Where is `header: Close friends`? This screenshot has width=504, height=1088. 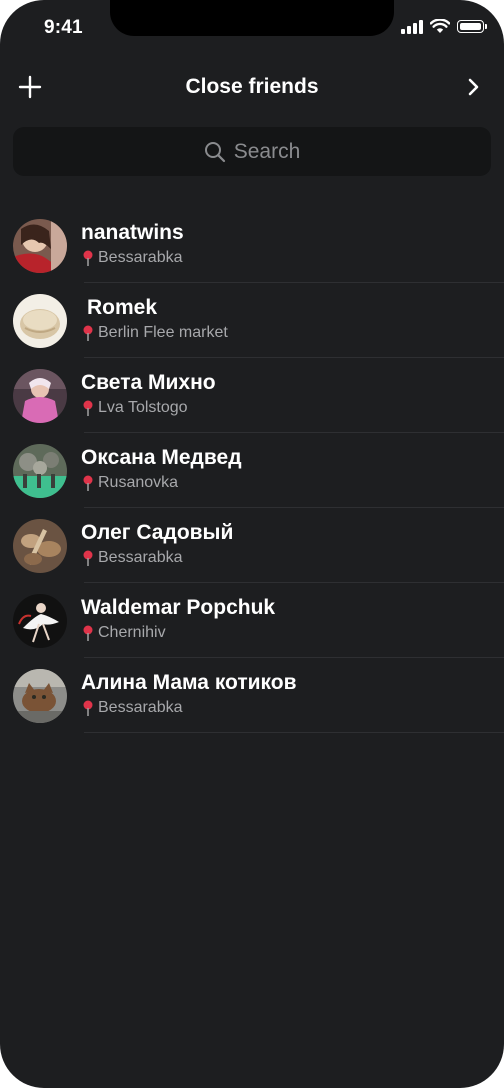
header: Close friends is located at coordinates (252, 87).